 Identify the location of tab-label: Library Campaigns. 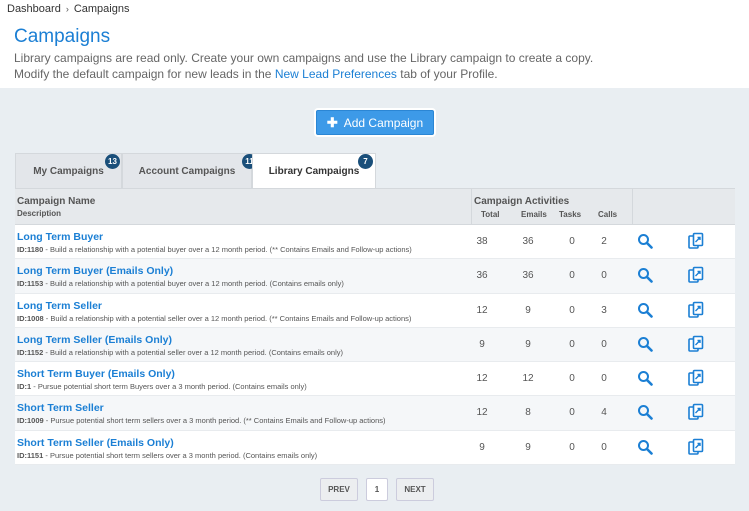
(314, 171).